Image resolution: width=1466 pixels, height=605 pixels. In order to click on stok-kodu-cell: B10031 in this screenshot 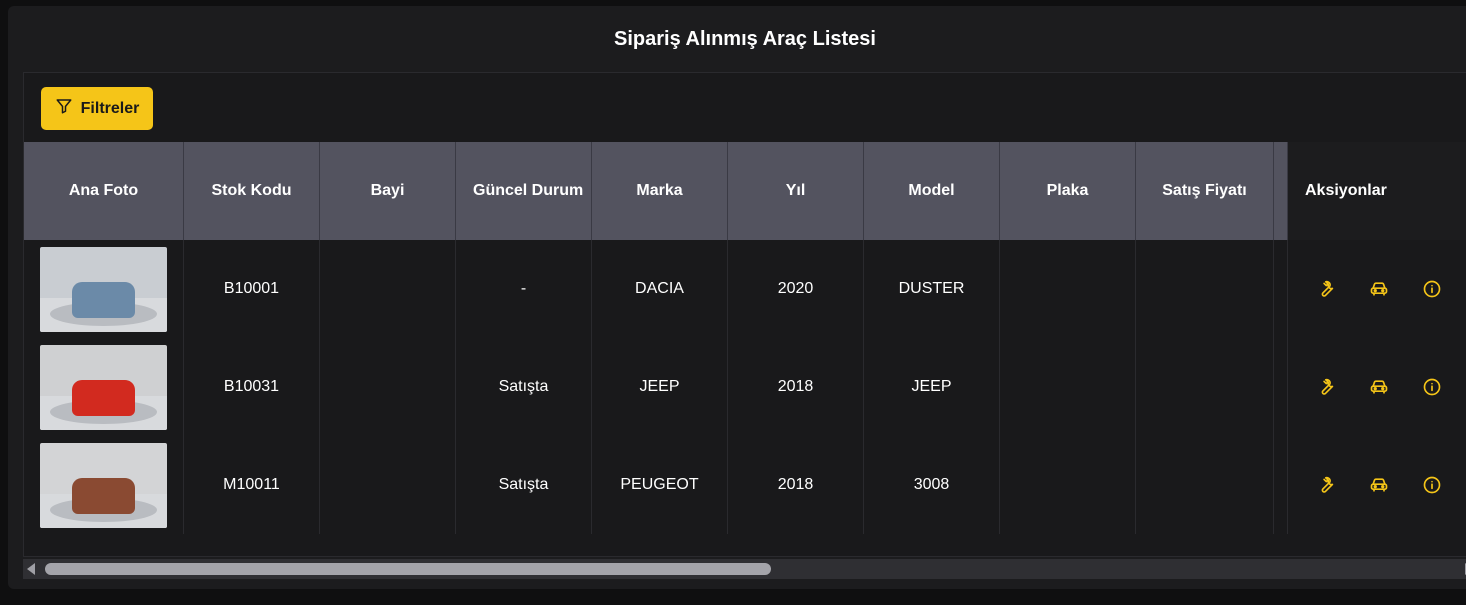, I will do `click(252, 387)`.